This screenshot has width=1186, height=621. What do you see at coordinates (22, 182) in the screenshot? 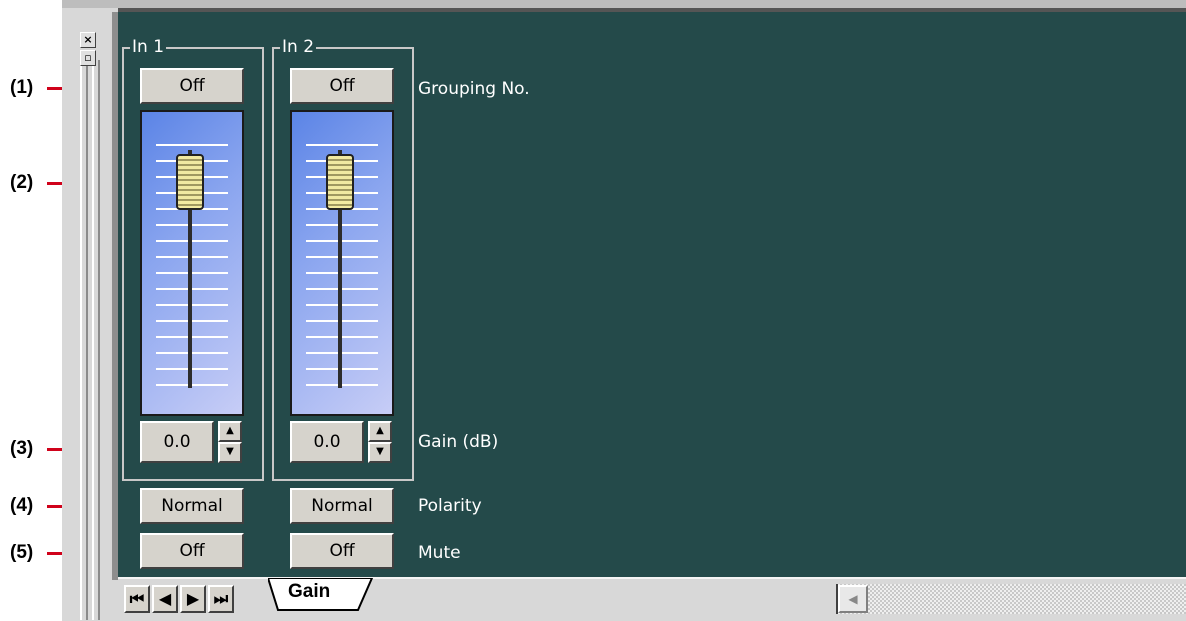
I see `callout-number: (2)` at bounding box center [22, 182].